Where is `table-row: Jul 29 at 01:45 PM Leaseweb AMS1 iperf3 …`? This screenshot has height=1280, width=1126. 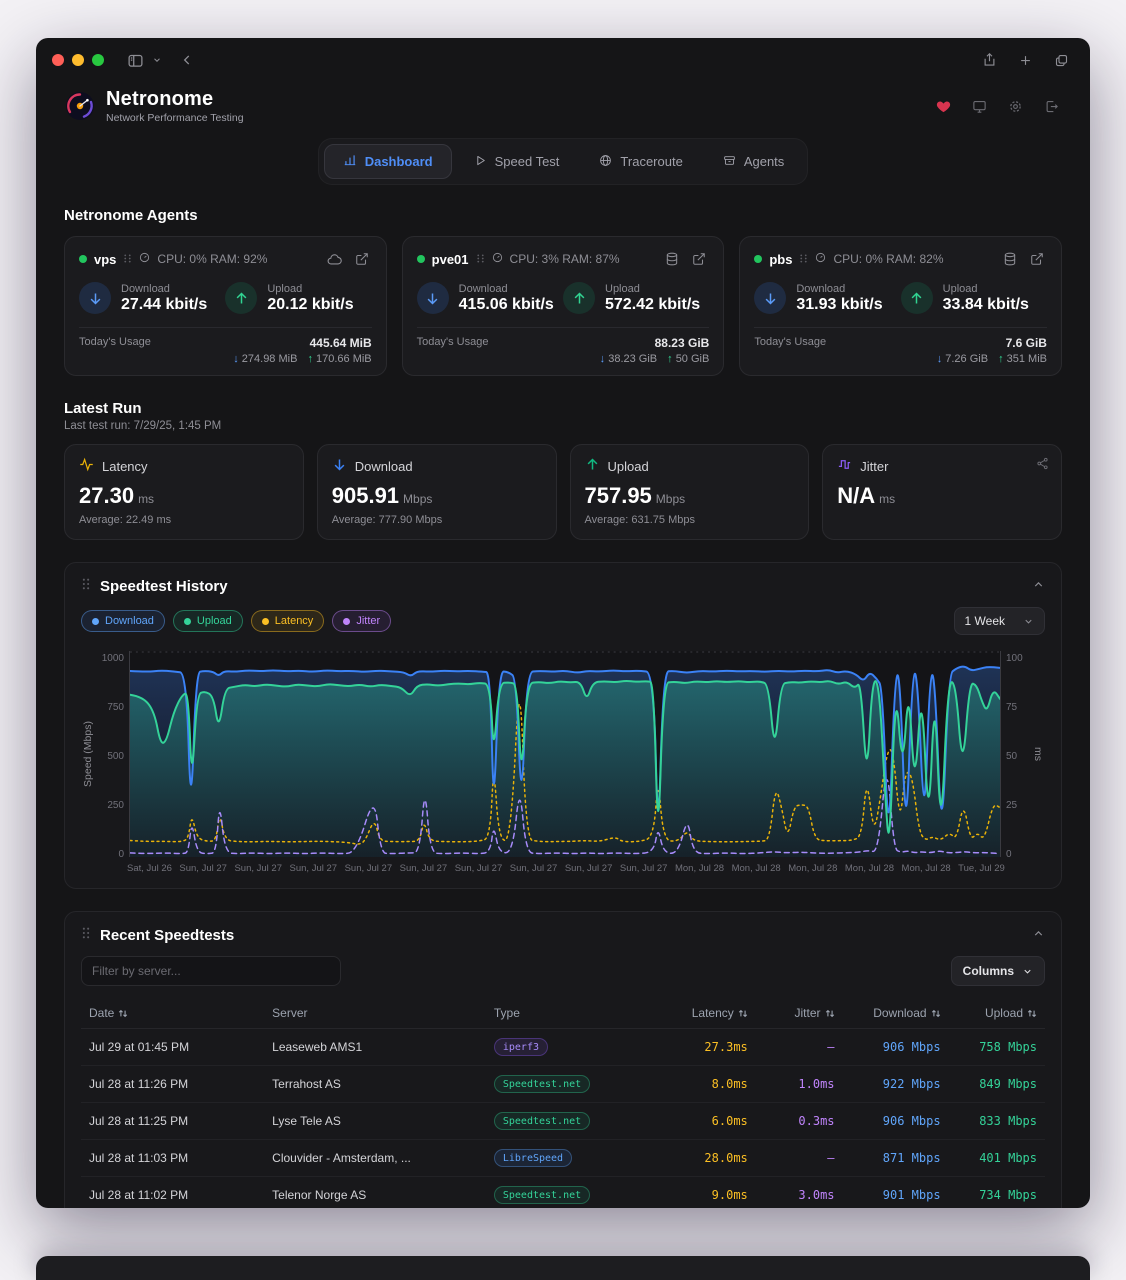
table-row: Jul 29 at 01:45 PM Leaseweb AMS1 iperf3 … is located at coordinates (563, 1047).